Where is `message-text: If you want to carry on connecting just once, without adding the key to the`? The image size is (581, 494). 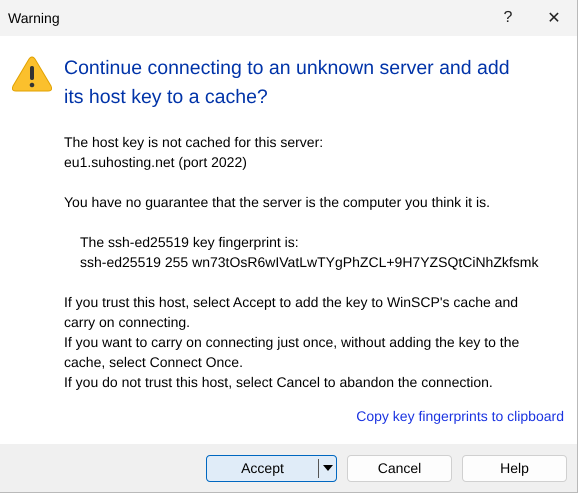 message-text: If you want to carry on connecting just once, without adding the key to the is located at coordinates (292, 342).